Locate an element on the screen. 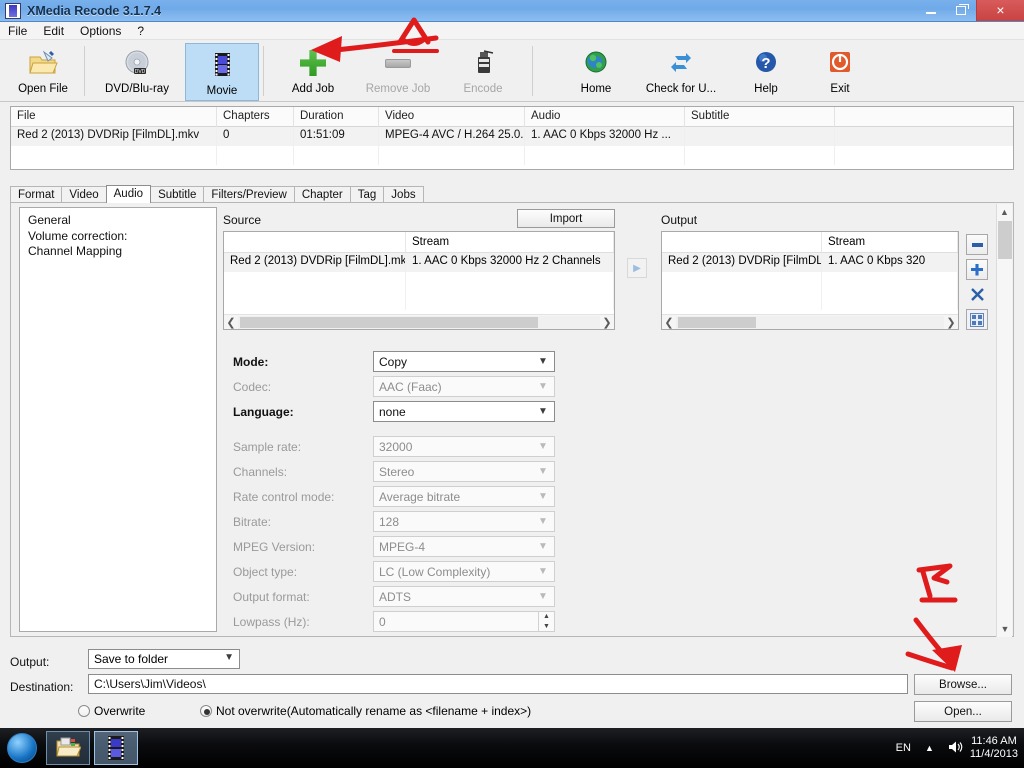  menu-item-options: Options is located at coordinates (100, 31).